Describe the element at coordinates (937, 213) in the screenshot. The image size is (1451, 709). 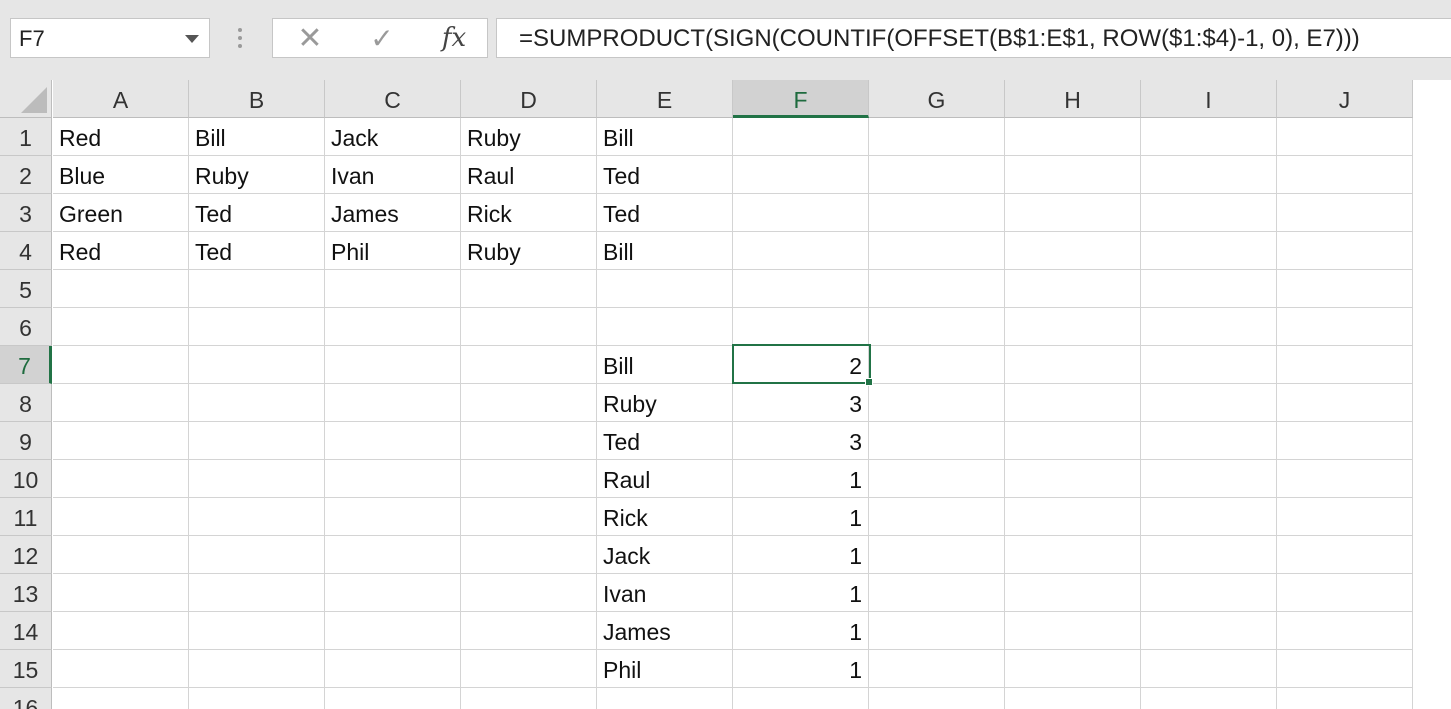
I see `cell-g3` at that location.